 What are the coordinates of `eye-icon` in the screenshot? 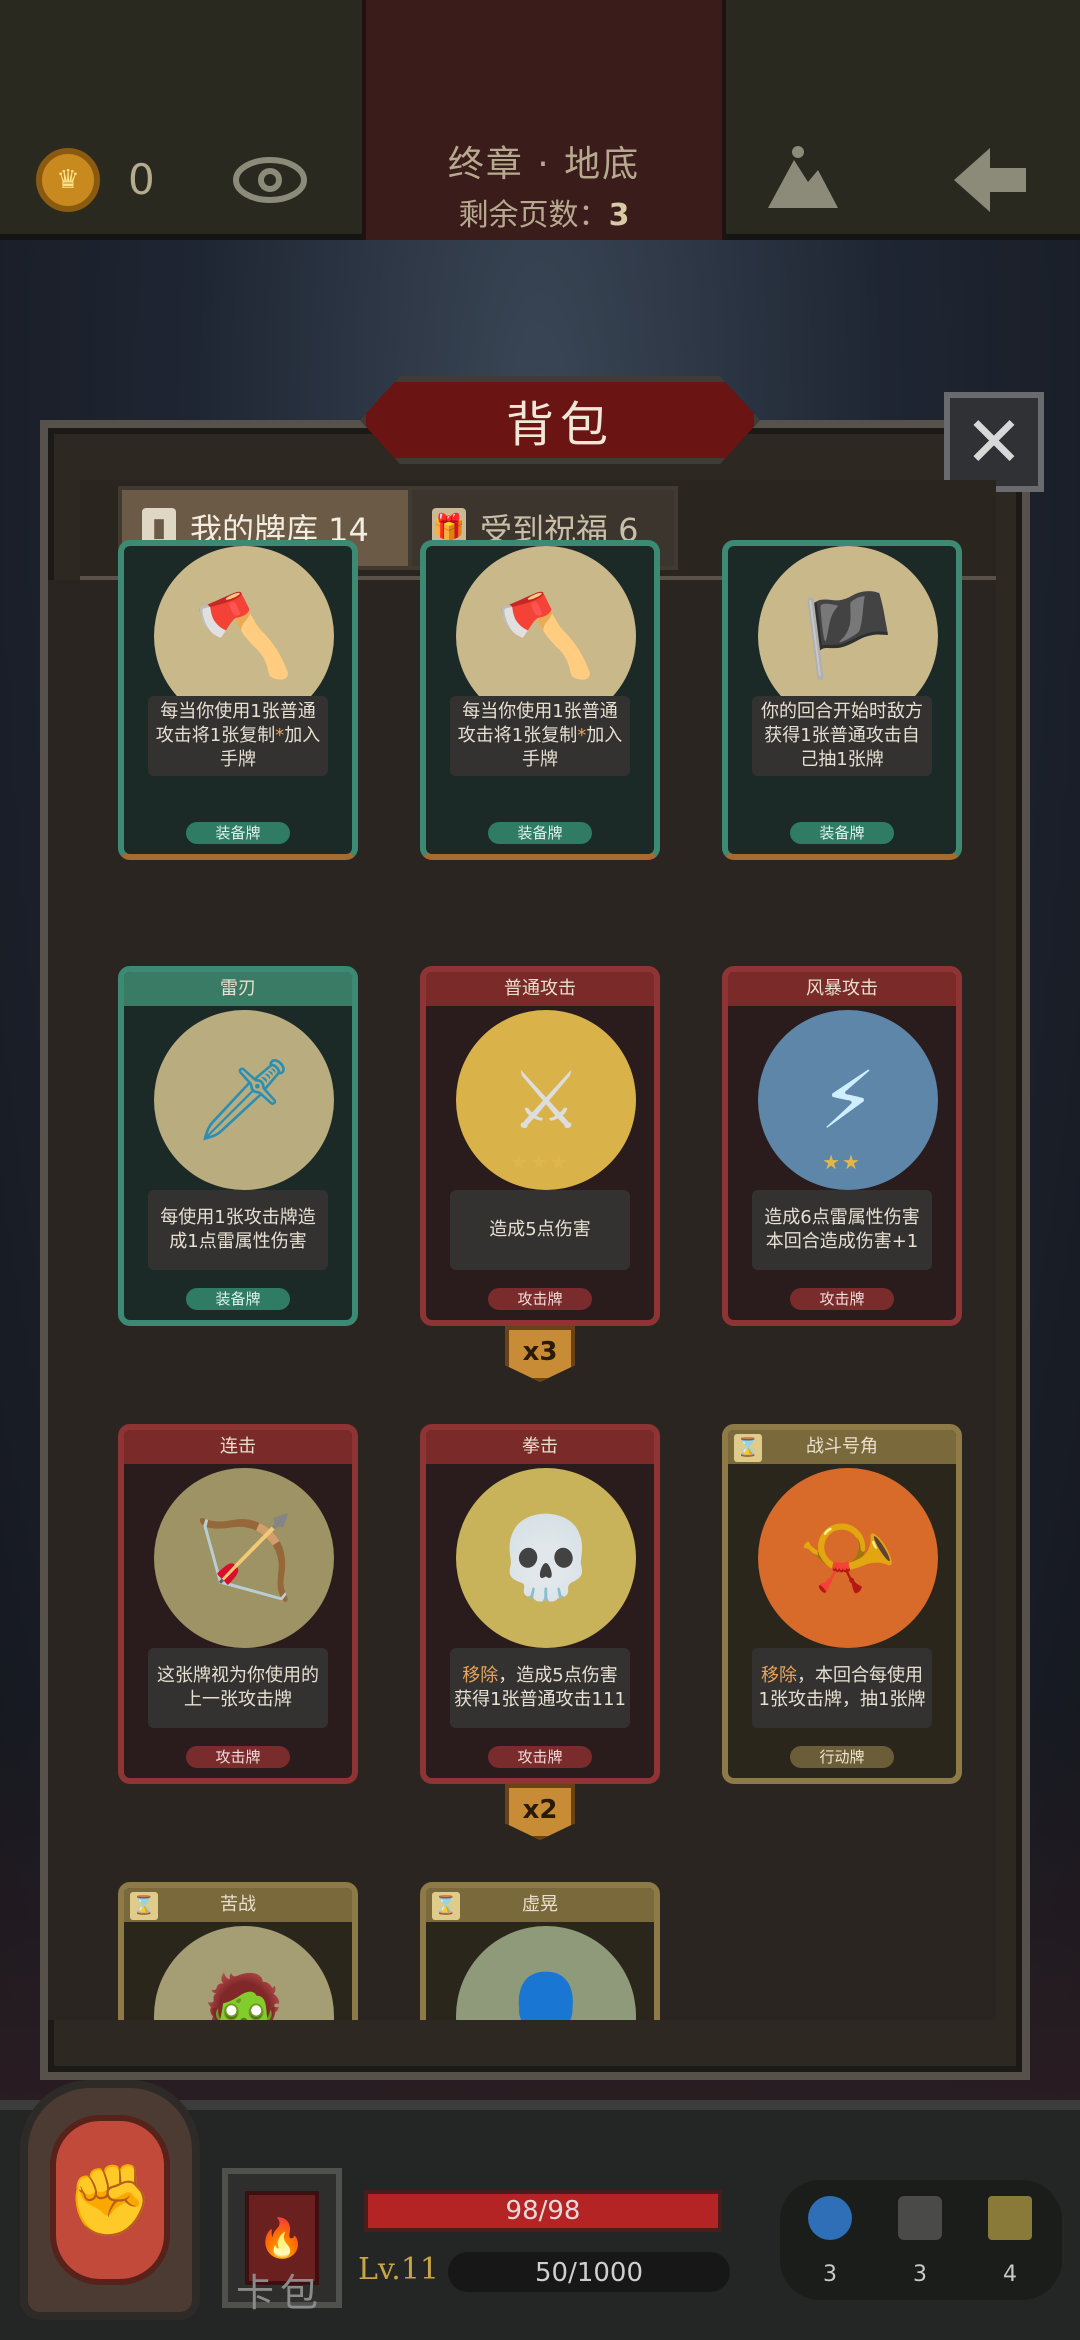 It's located at (270, 180).